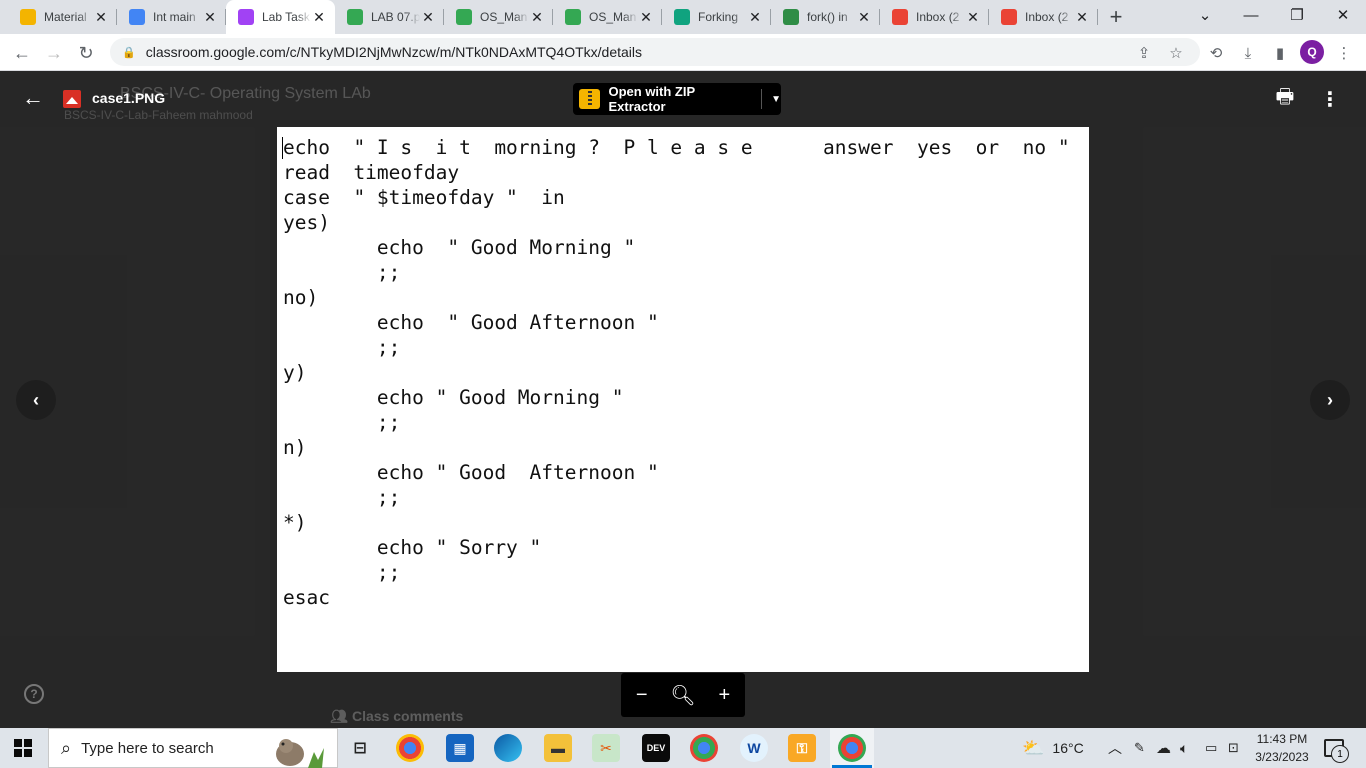 The height and width of the screenshot is (768, 1366). Describe the element at coordinates (508, 748) in the screenshot. I see `edge-icon` at that location.